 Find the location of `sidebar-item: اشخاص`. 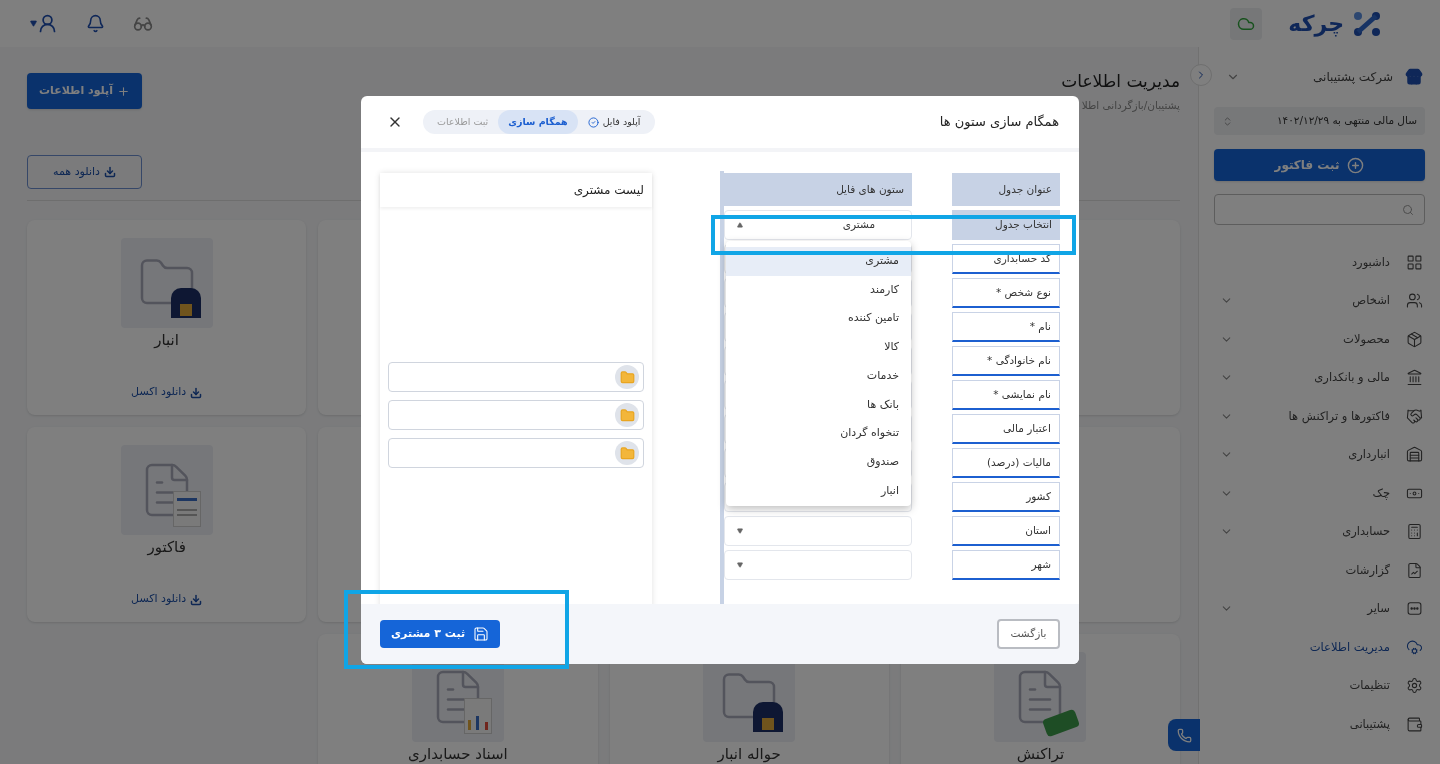

sidebar-item: اشخاص is located at coordinates (1319, 300).